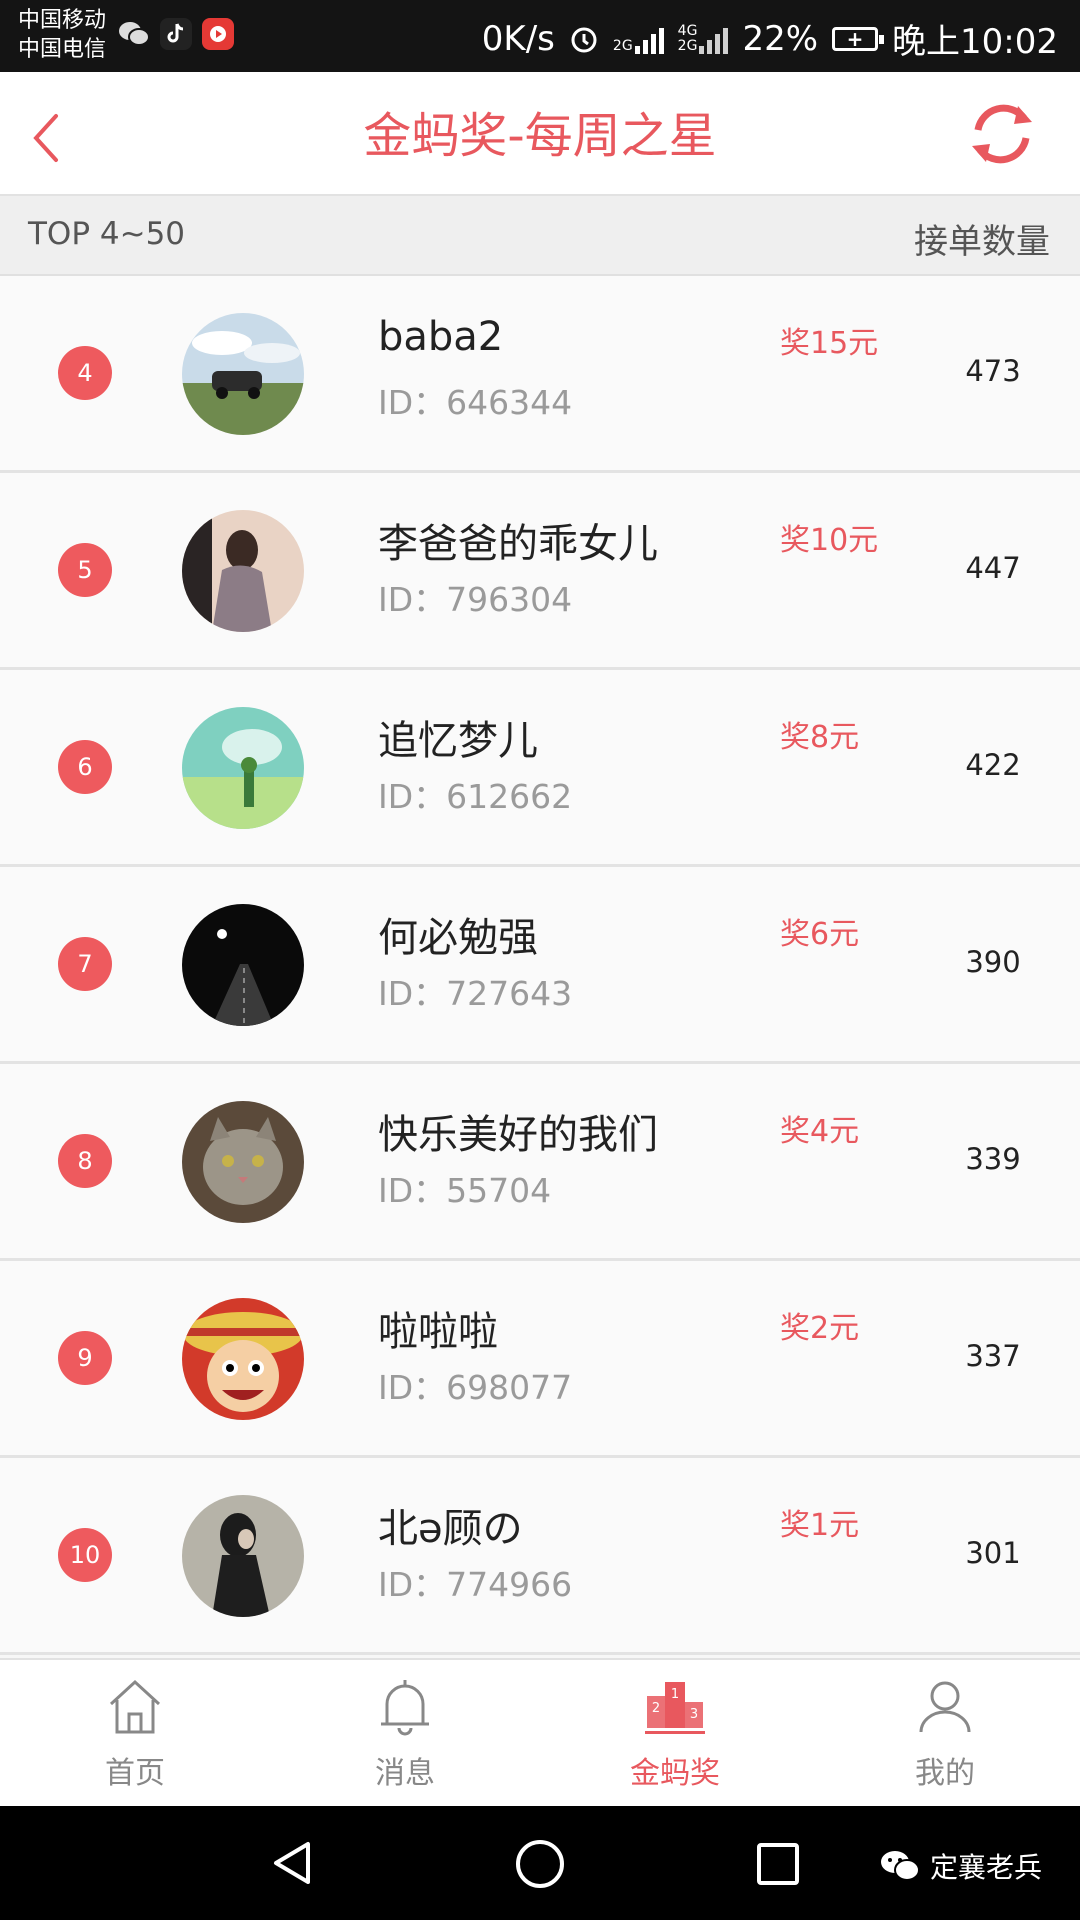  What do you see at coordinates (993, 1159) in the screenshot?
I see `order-count: 339` at bounding box center [993, 1159].